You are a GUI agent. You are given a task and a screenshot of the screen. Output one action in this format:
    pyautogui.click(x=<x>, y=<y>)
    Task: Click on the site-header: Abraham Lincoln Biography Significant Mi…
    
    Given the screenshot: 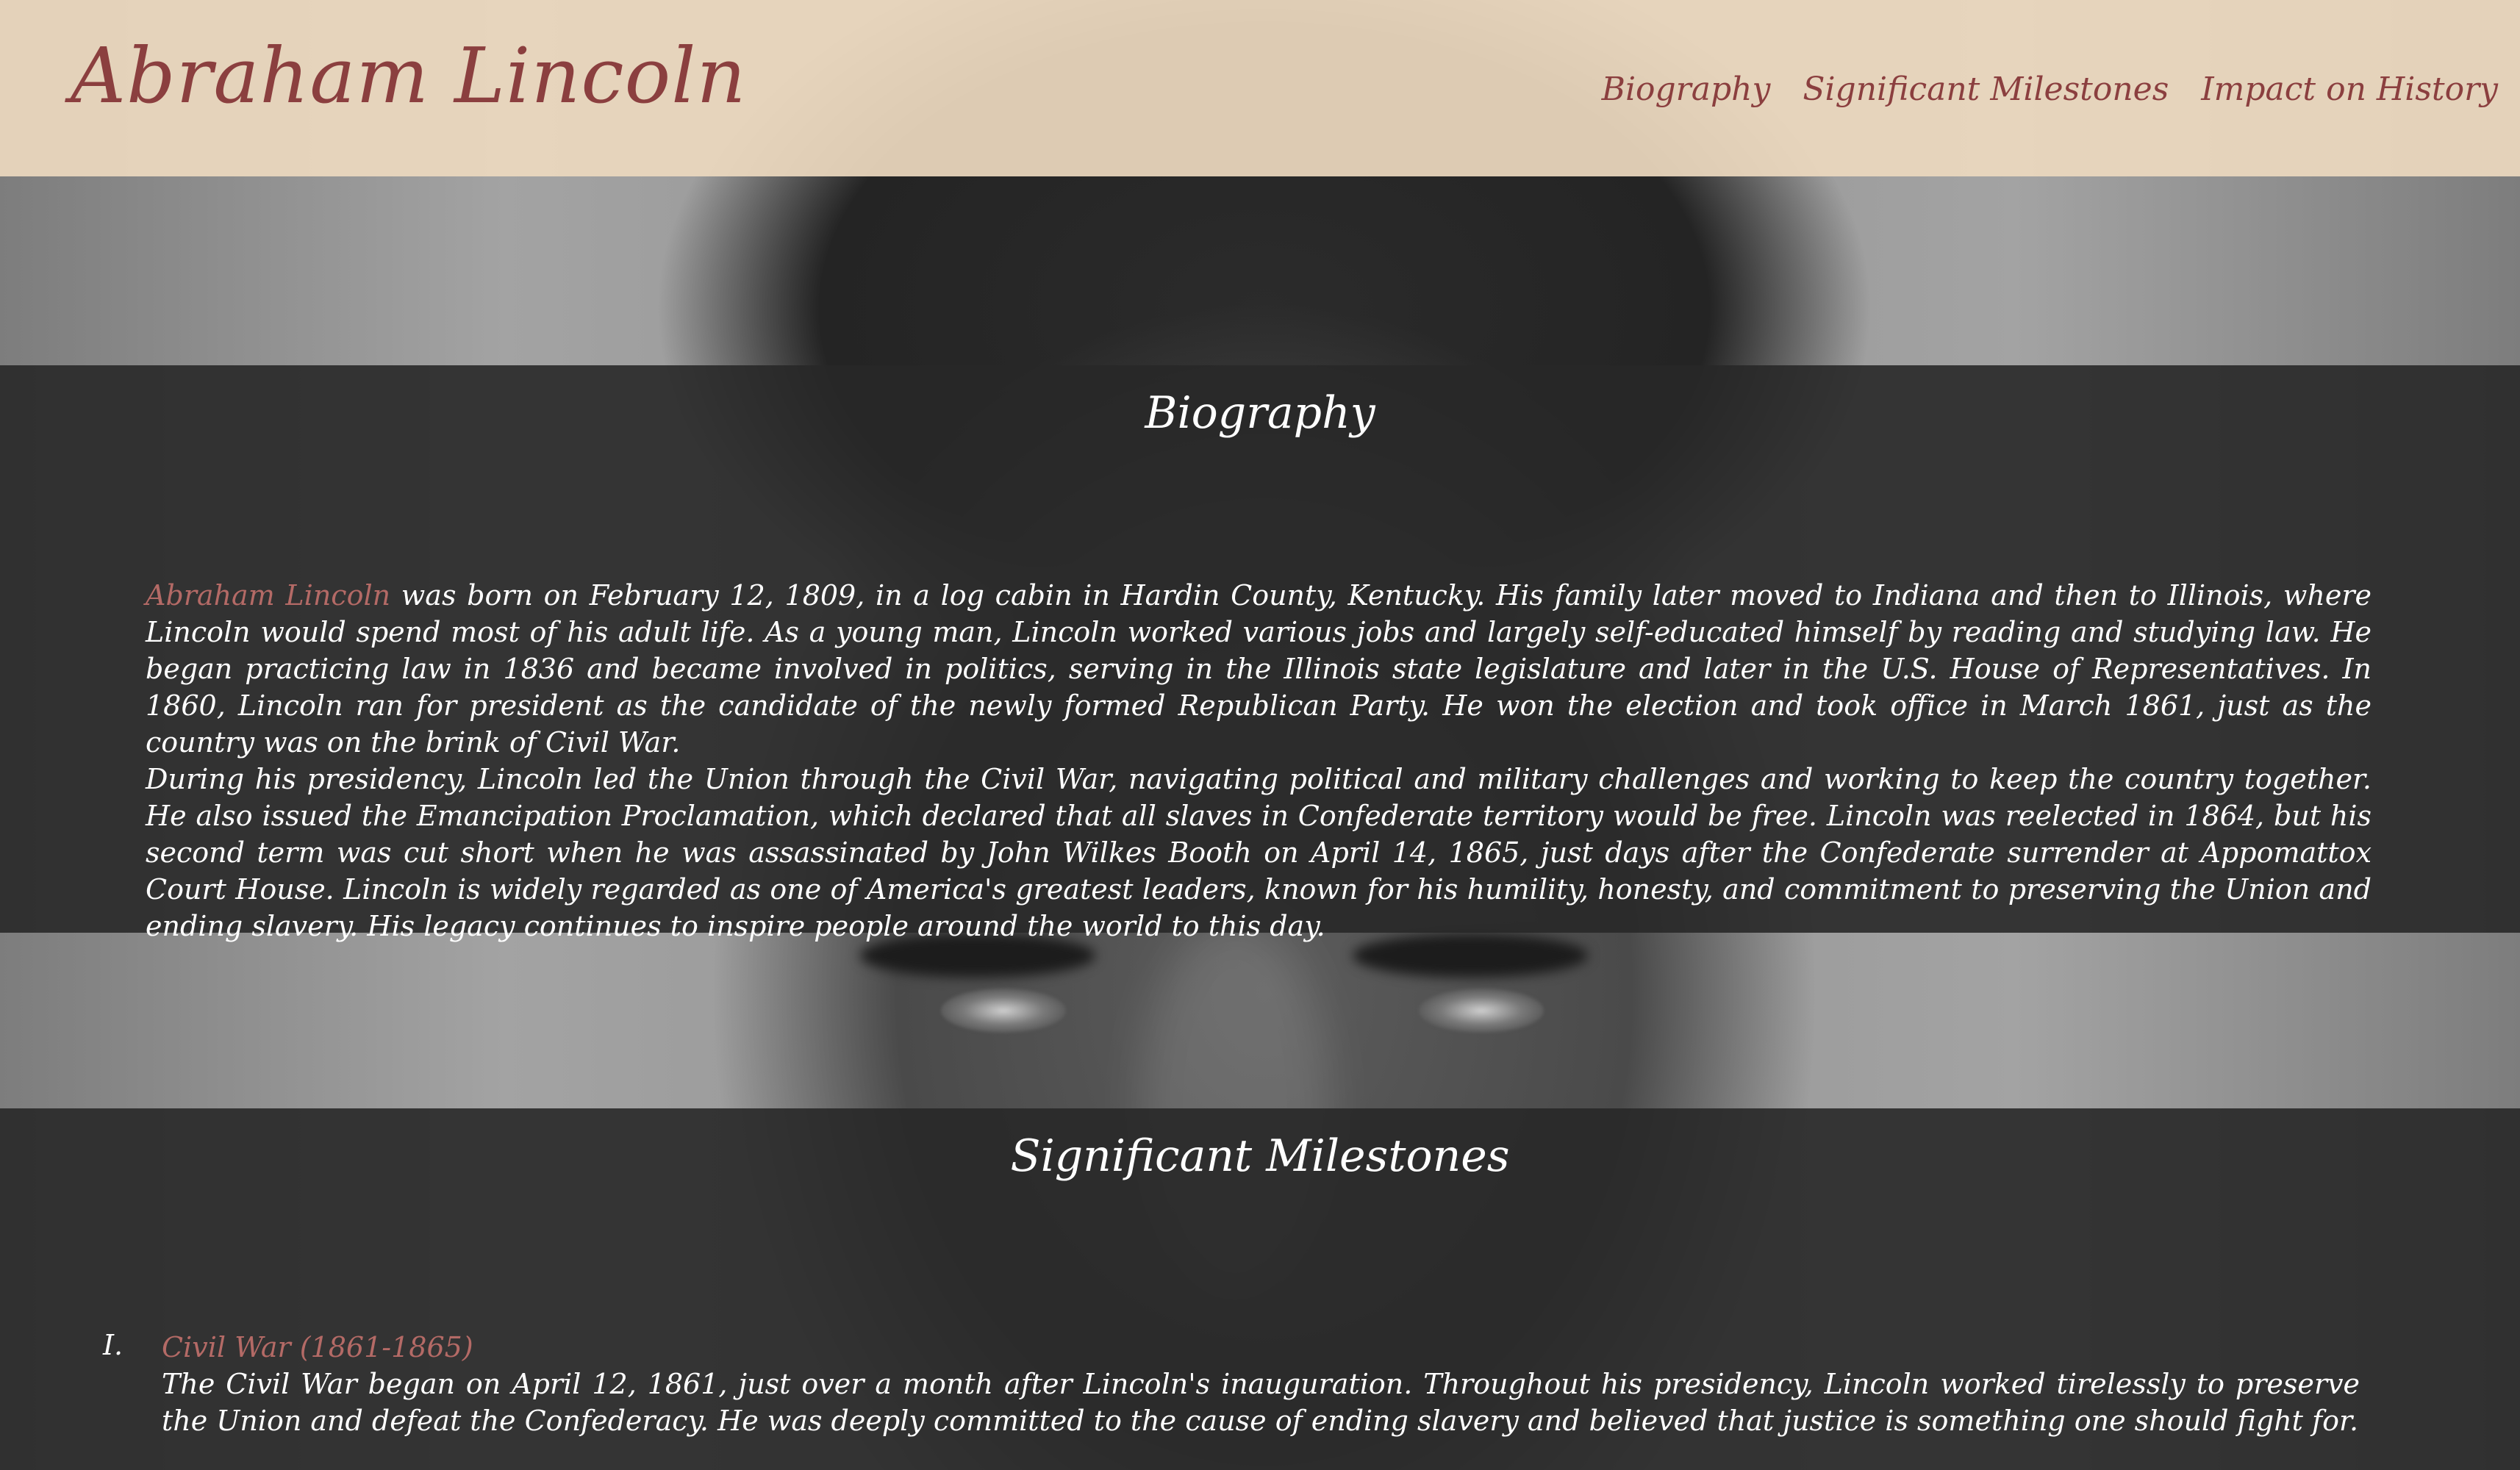 What is the action you would take?
    pyautogui.click(x=1260, y=88)
    